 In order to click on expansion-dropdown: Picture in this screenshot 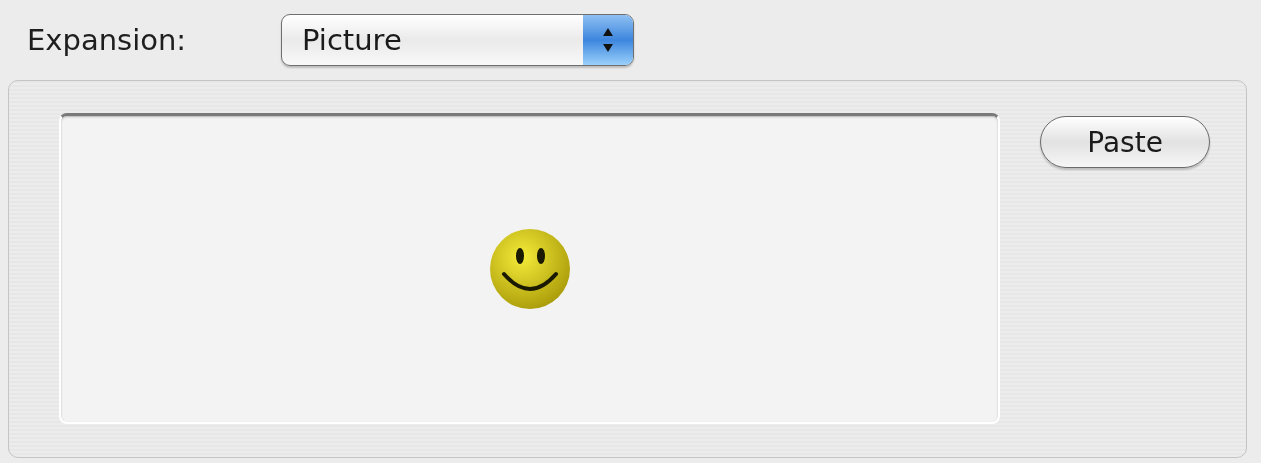, I will do `click(457, 40)`.